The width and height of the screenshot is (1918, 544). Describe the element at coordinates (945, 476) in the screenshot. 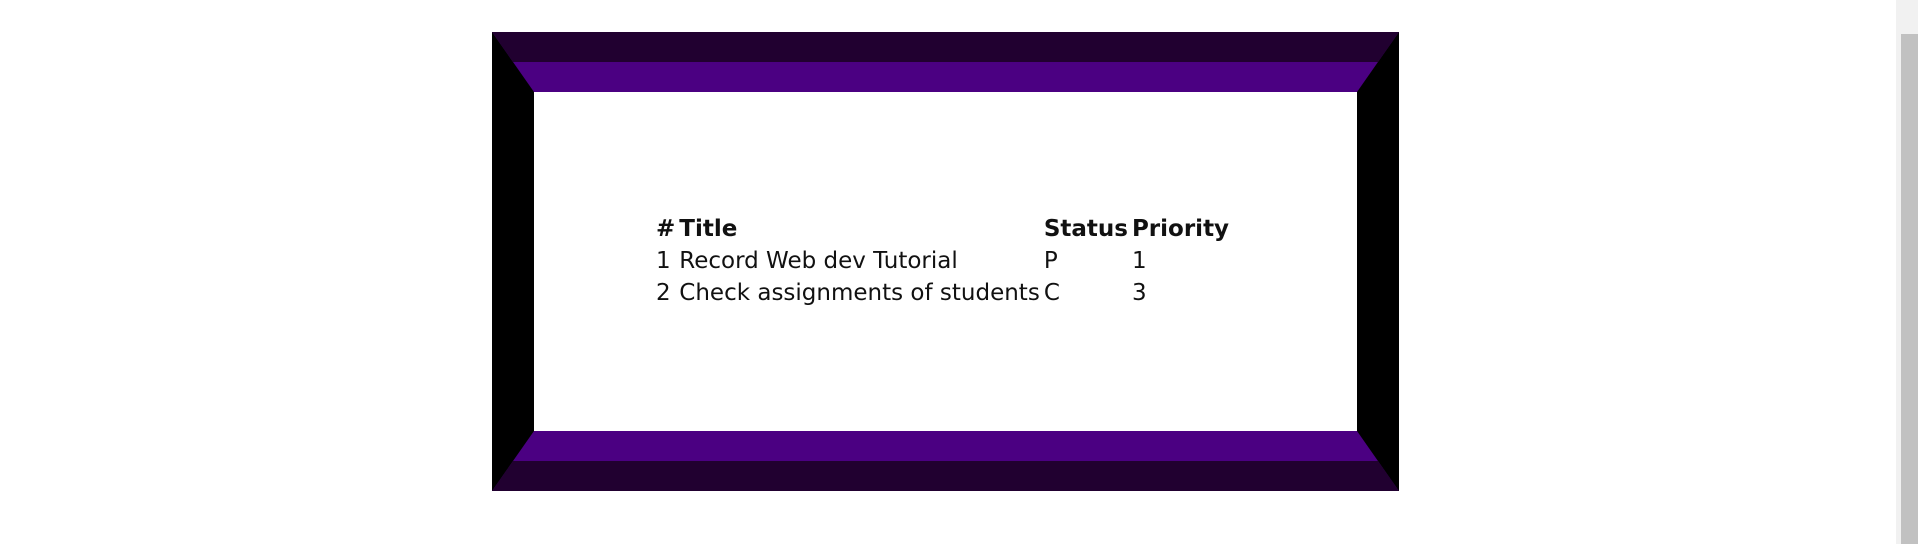

I see `frame-bottom-bevel` at that location.